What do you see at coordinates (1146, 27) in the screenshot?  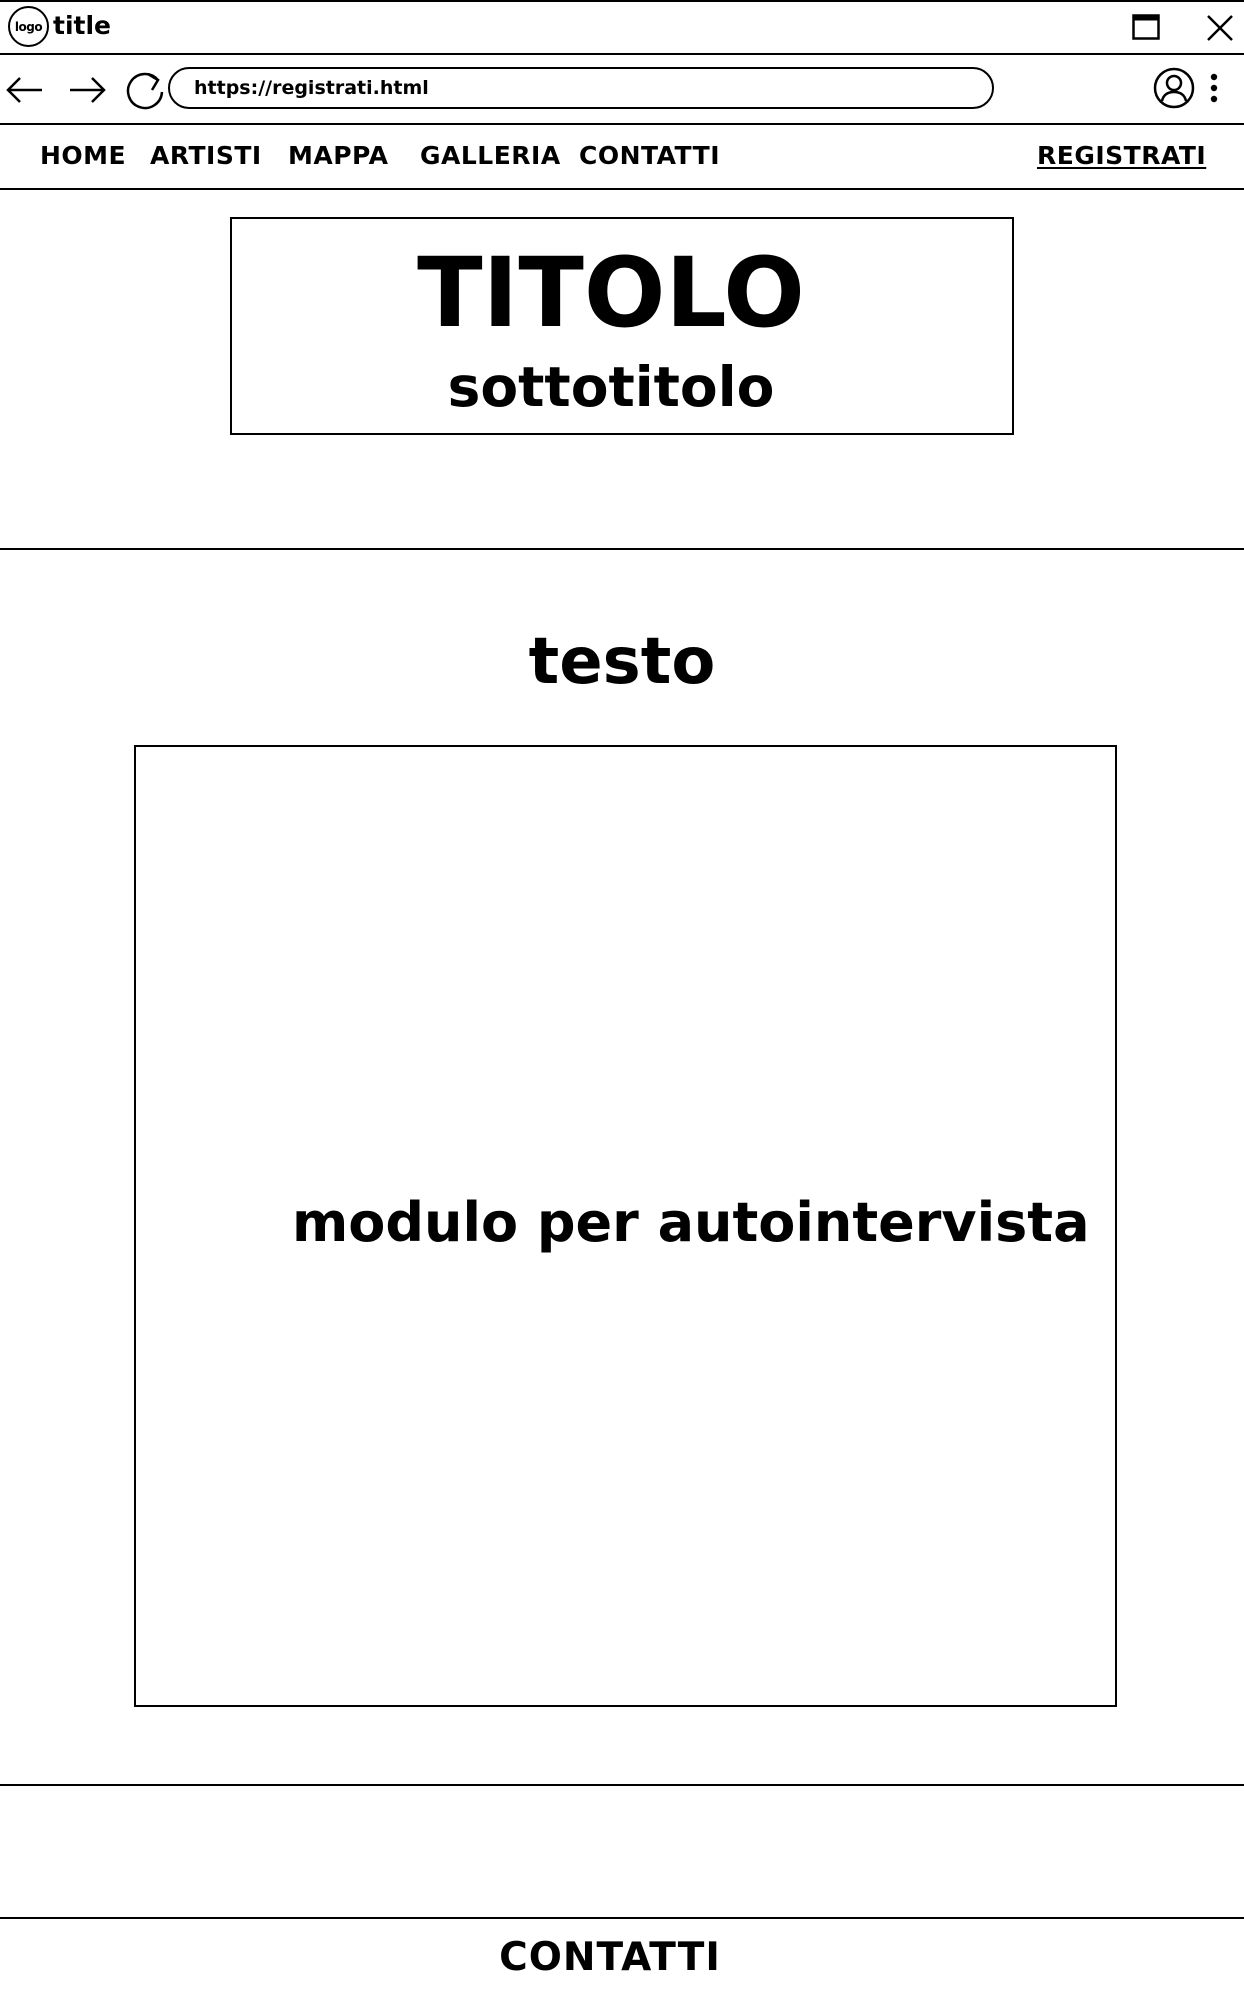 I see `maximize-icon` at bounding box center [1146, 27].